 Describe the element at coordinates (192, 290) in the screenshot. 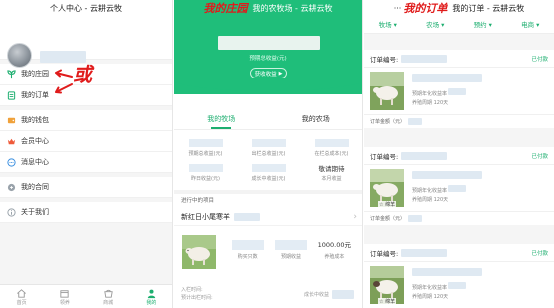

I see `entry-time-label: 入栏时间:` at that location.